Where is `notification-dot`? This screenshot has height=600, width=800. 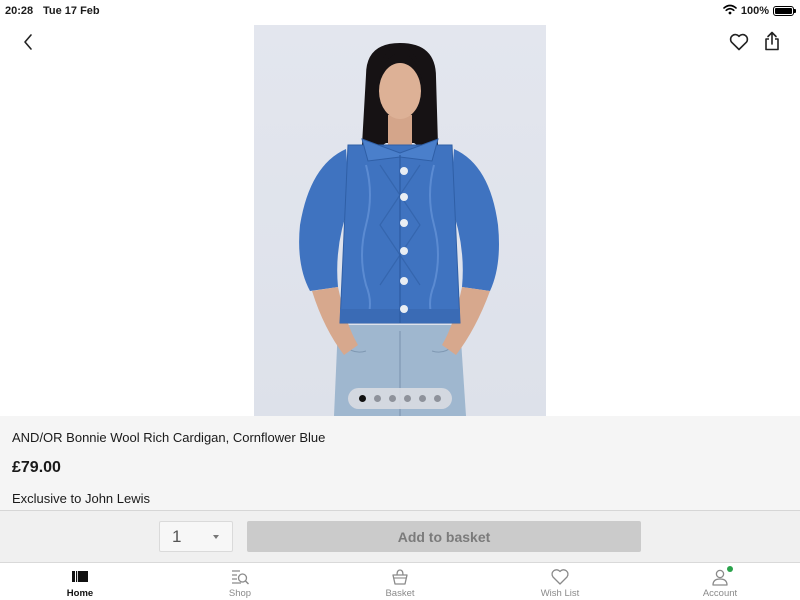 notification-dot is located at coordinates (730, 569).